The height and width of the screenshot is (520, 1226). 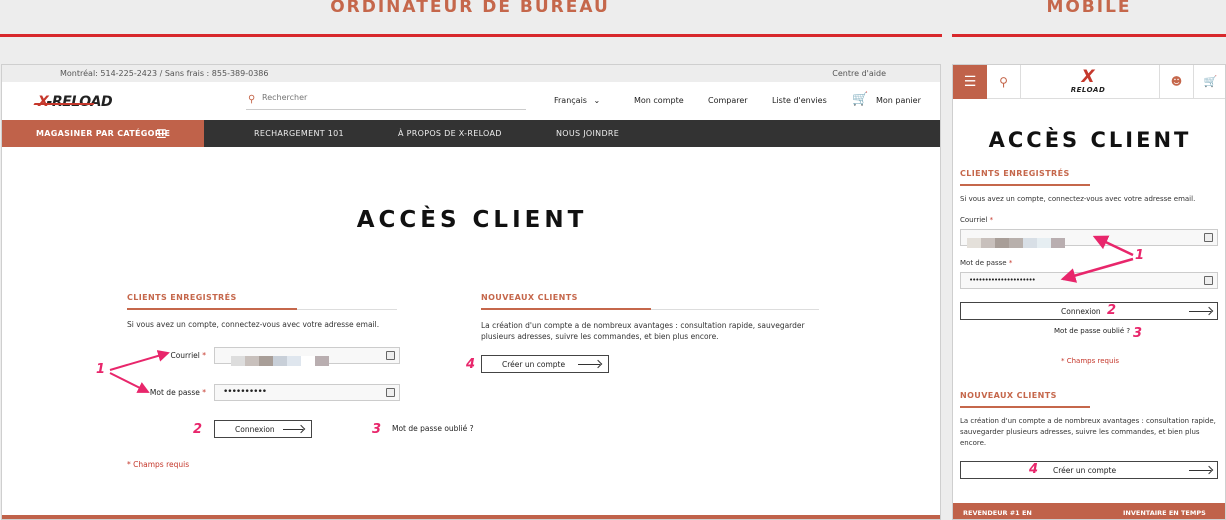 What do you see at coordinates (577, 100) in the screenshot?
I see `language-selector: Français ⌄` at bounding box center [577, 100].